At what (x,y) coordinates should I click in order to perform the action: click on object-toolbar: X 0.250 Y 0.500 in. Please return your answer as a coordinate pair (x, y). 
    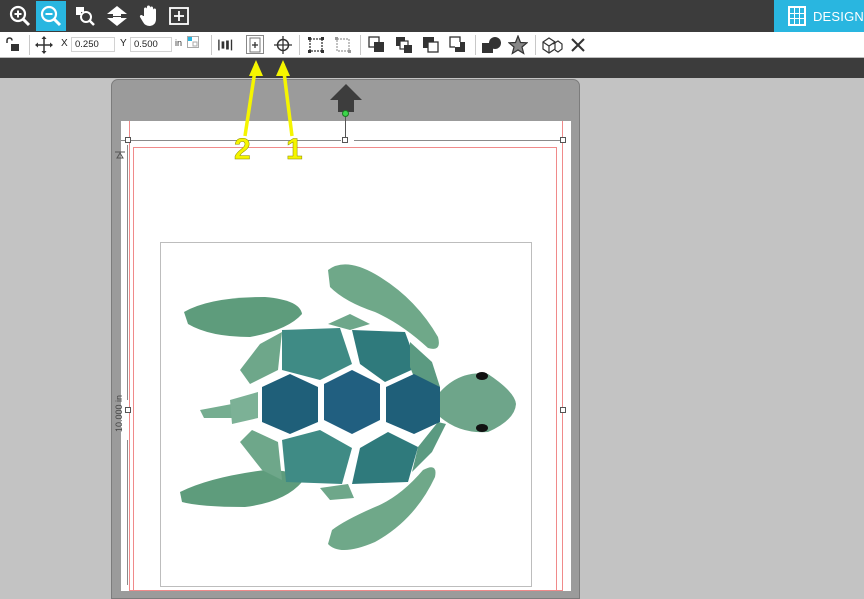
    Looking at the image, I should click on (432, 45).